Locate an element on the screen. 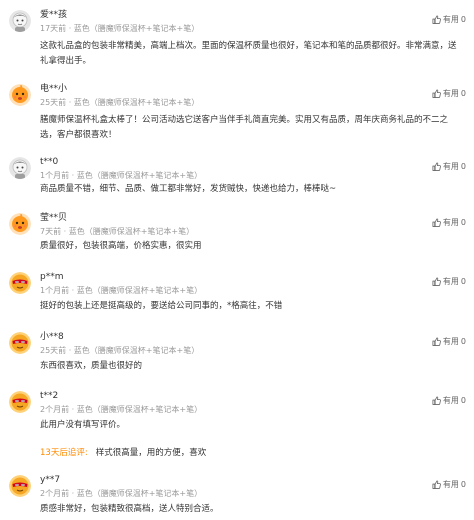 The height and width of the screenshot is (520, 474). followup-text: 样式很高量，用的方便，喜欢 is located at coordinates (151, 453).